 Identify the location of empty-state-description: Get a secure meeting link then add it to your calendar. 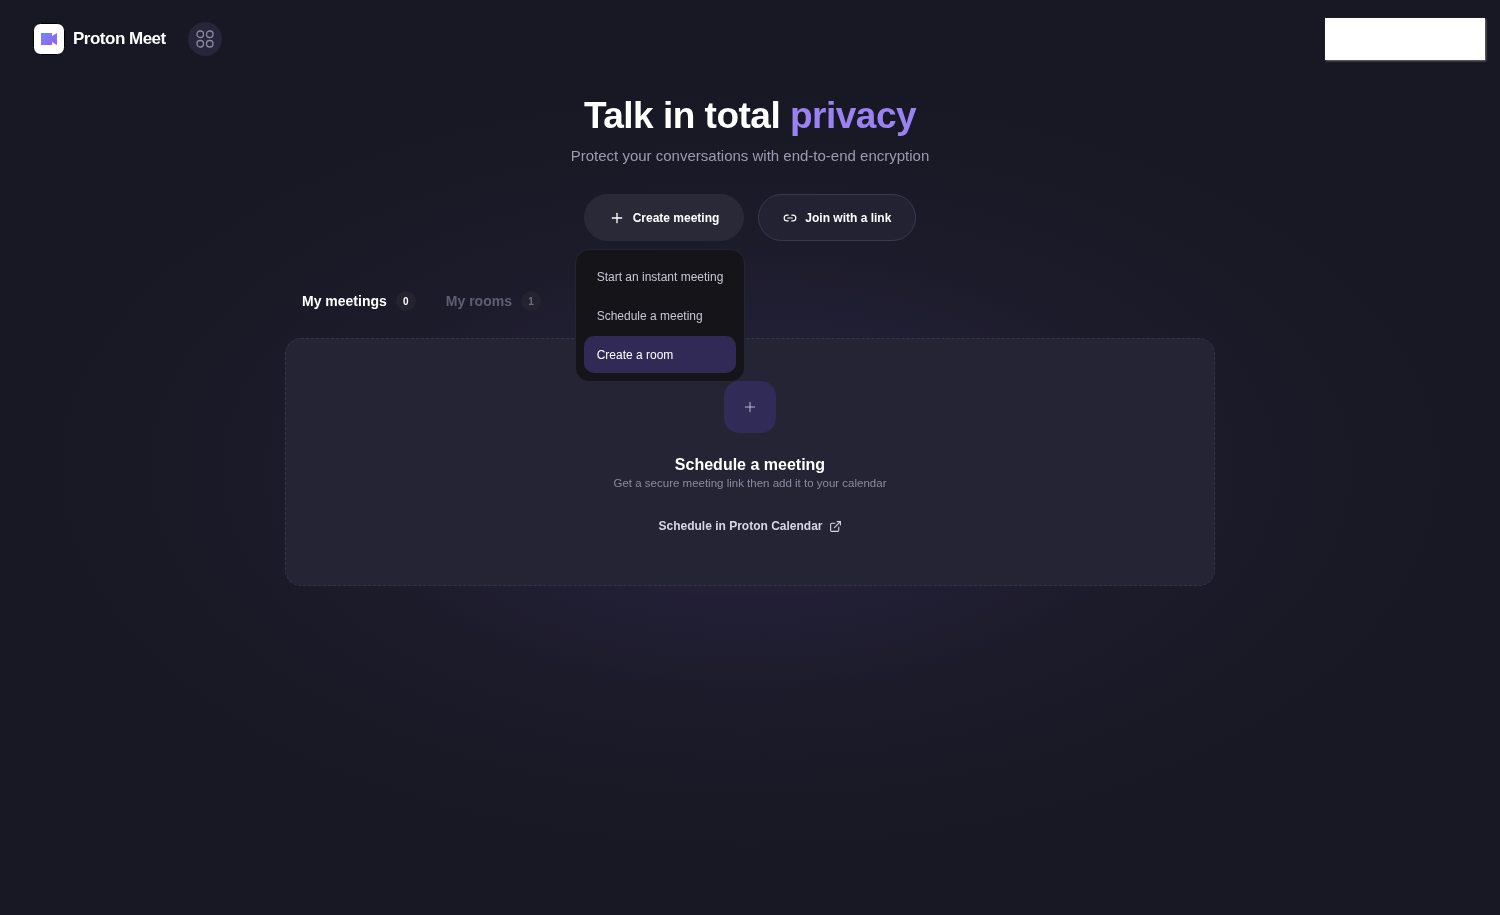
(750, 483).